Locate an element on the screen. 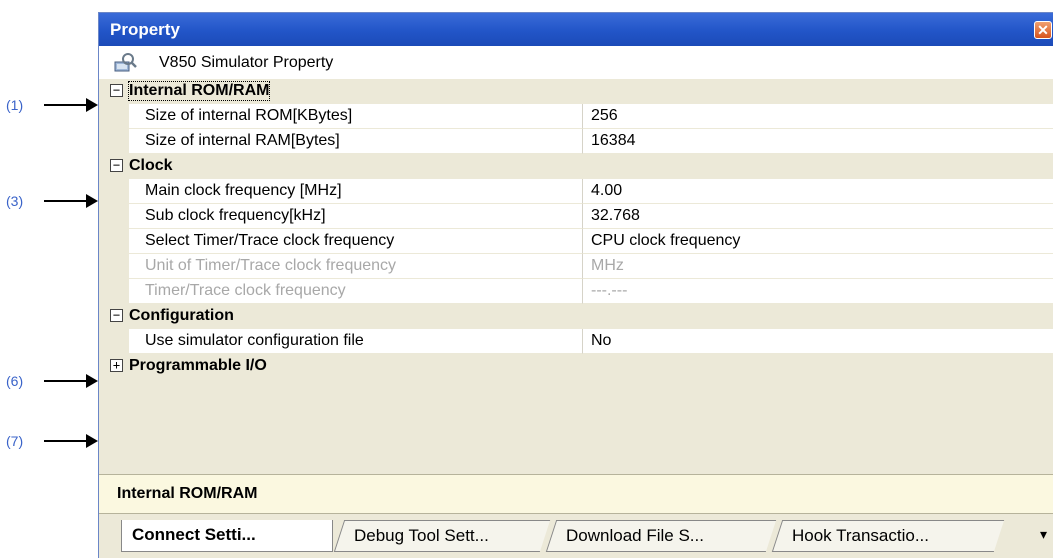 The height and width of the screenshot is (558, 1053). property-header: V850 Simulator Property is located at coordinates (576, 62).